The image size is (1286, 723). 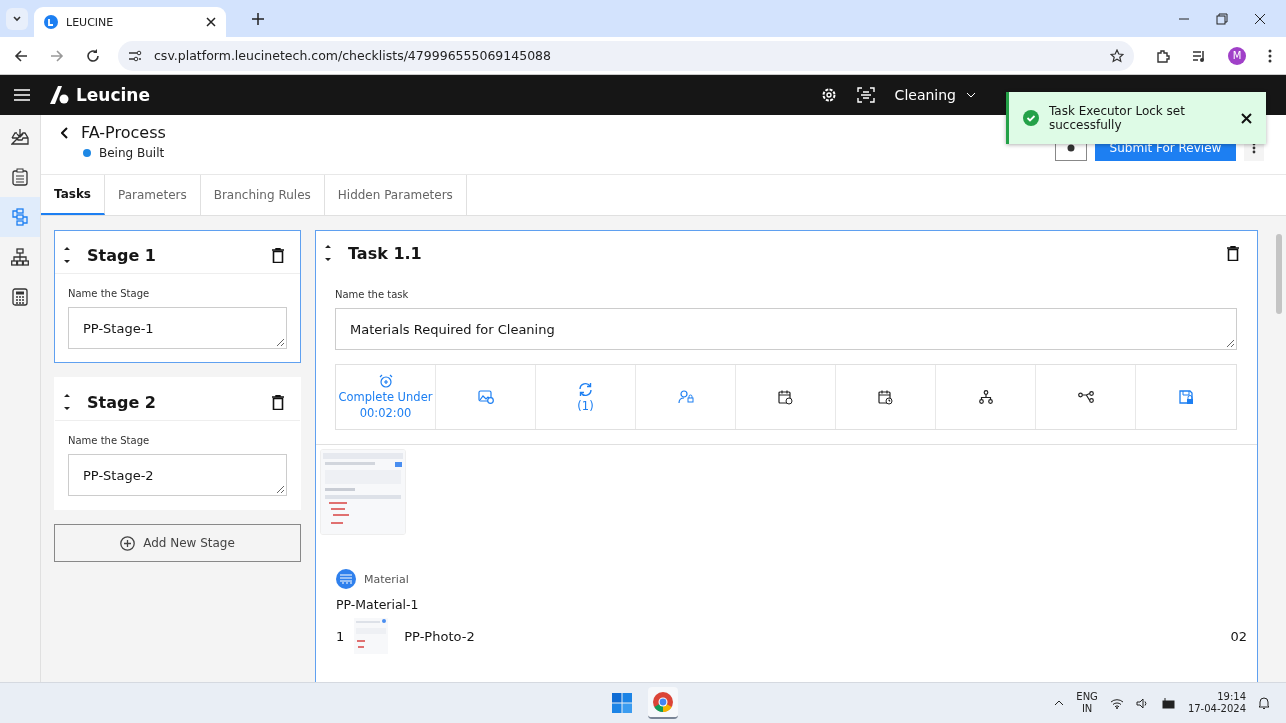 What do you see at coordinates (177, 328) in the screenshot?
I see `stage-name-field: PP-Stage-1` at bounding box center [177, 328].